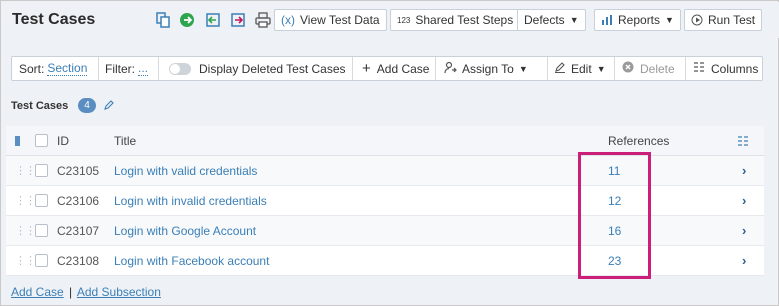 The image size is (779, 306). What do you see at coordinates (732, 20) in the screenshot?
I see `run-test-label: Run Test` at bounding box center [732, 20].